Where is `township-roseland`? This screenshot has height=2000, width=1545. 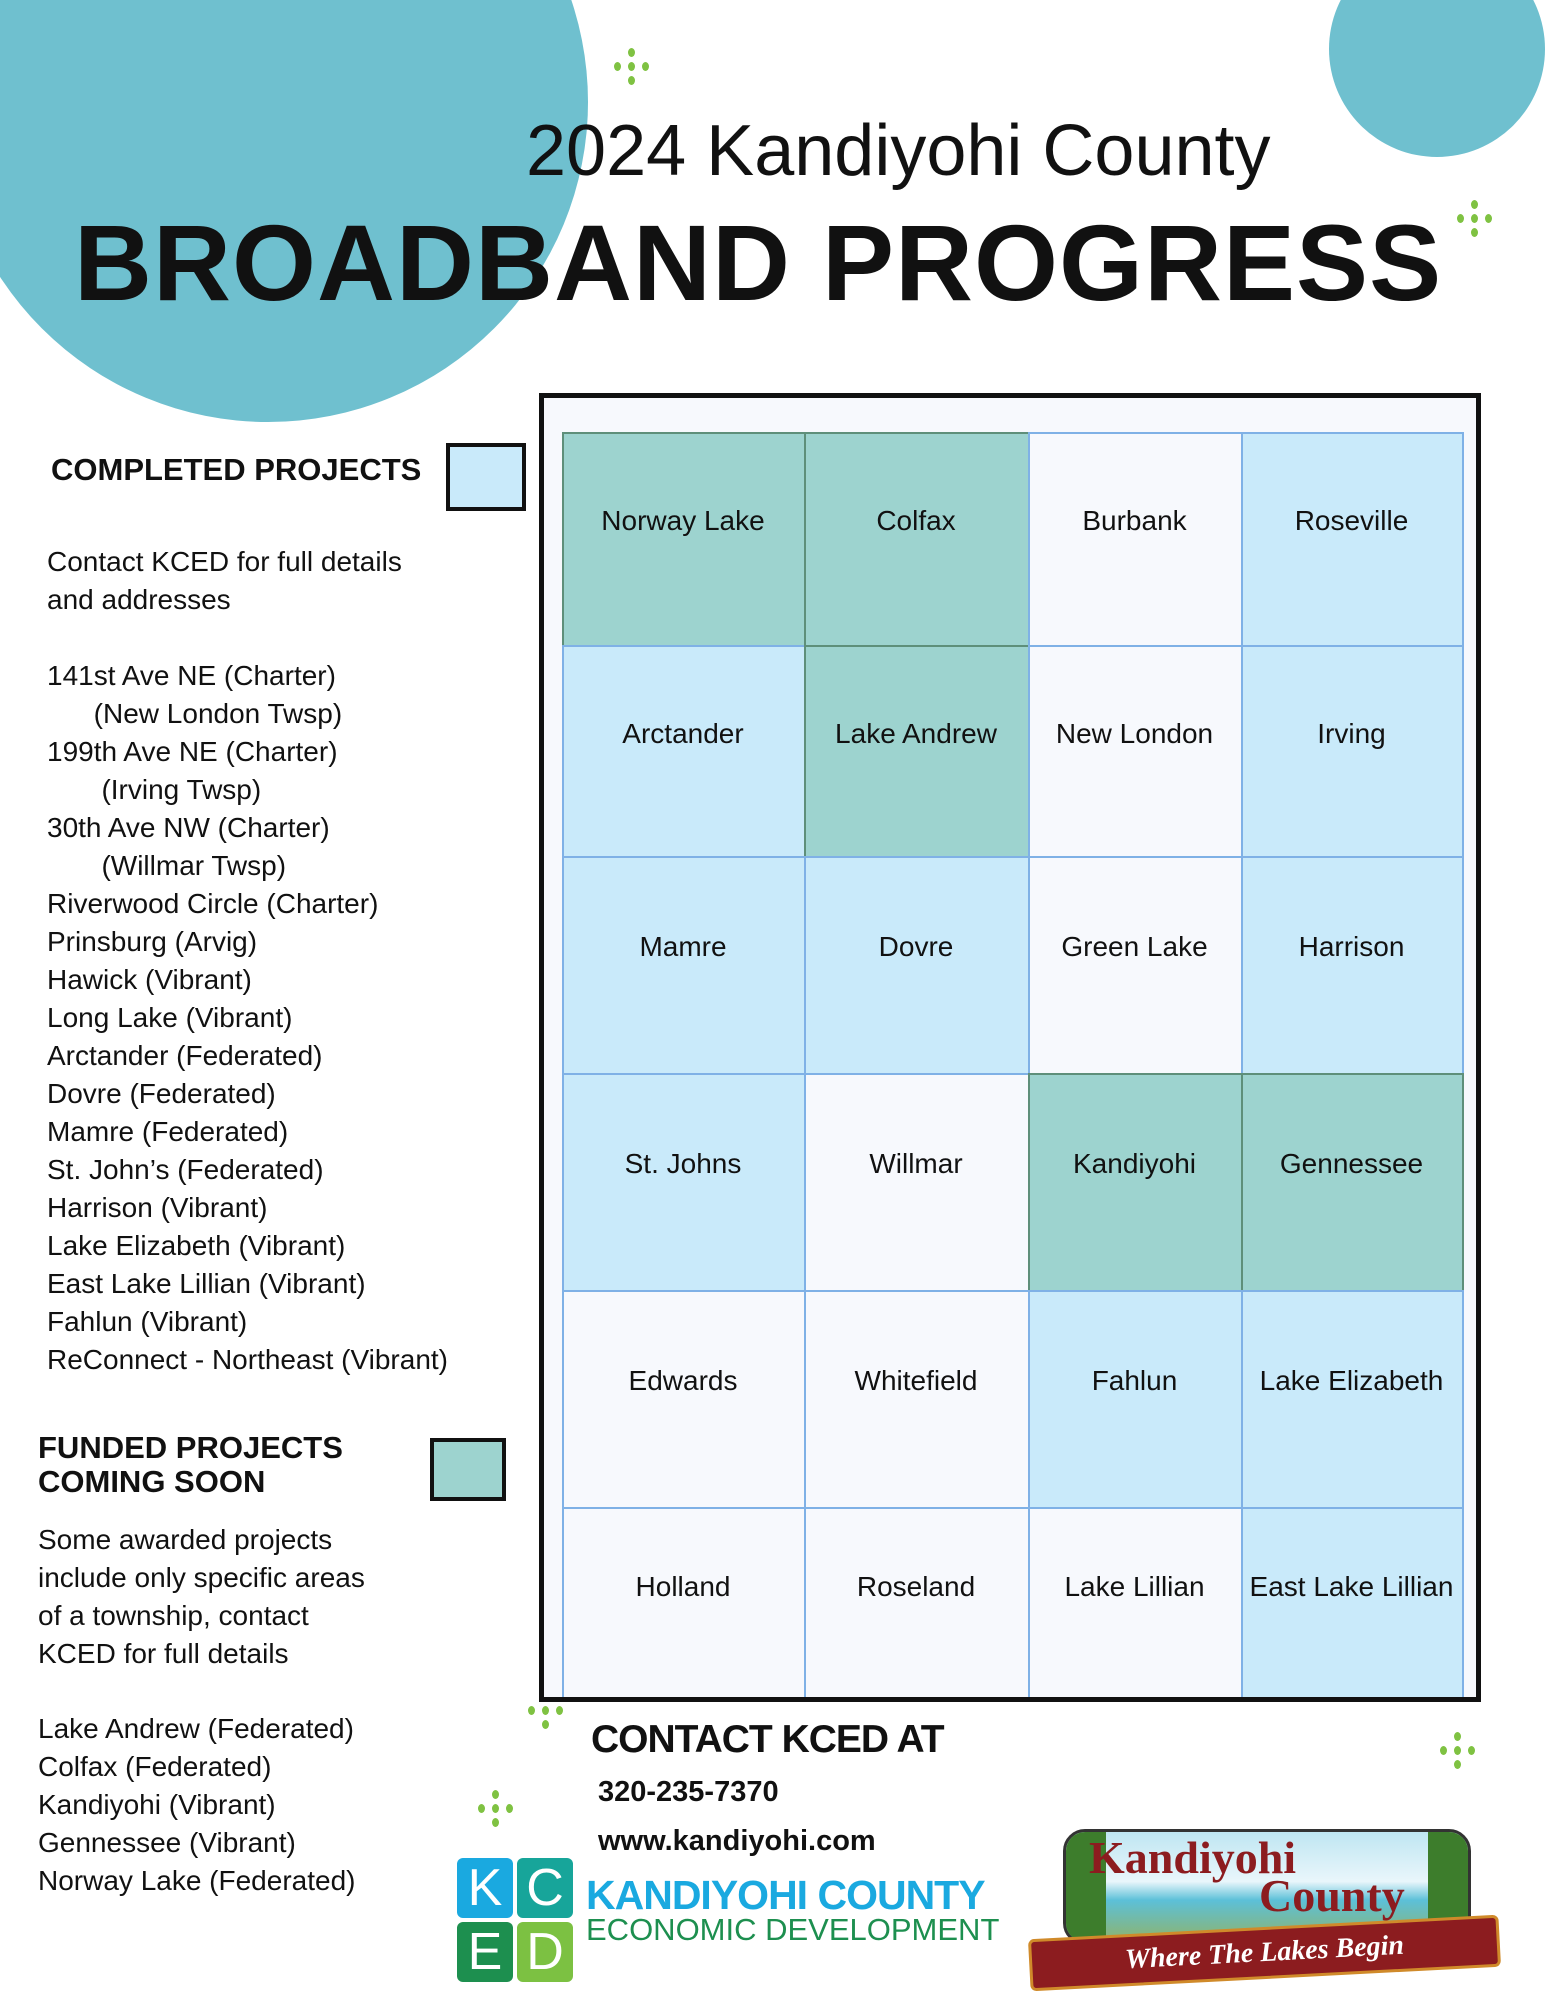
township-roseland is located at coordinates (917, 1602).